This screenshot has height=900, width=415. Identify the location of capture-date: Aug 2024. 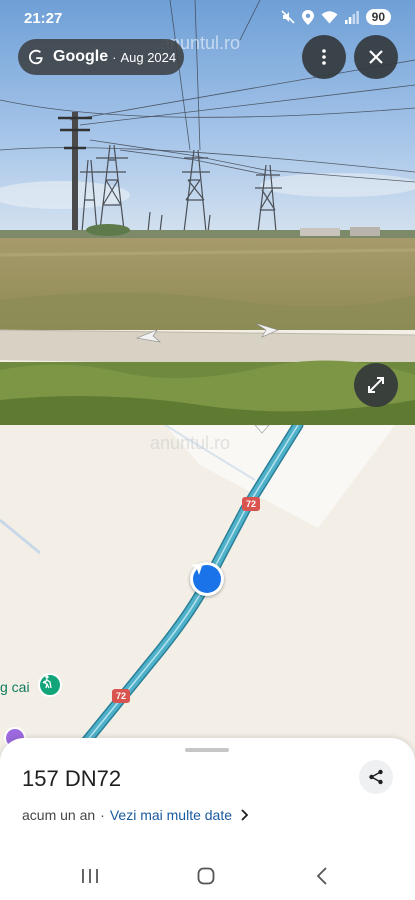
(148, 57).